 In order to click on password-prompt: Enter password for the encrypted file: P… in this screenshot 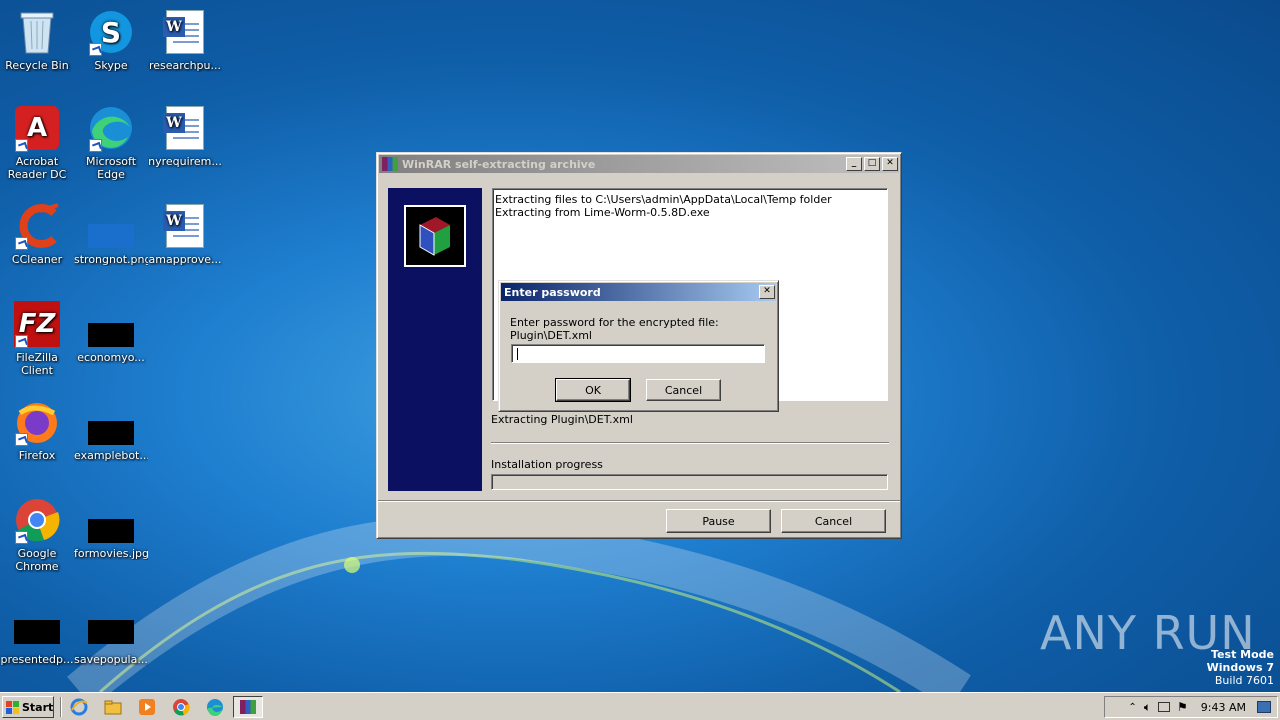, I will do `click(614, 329)`.